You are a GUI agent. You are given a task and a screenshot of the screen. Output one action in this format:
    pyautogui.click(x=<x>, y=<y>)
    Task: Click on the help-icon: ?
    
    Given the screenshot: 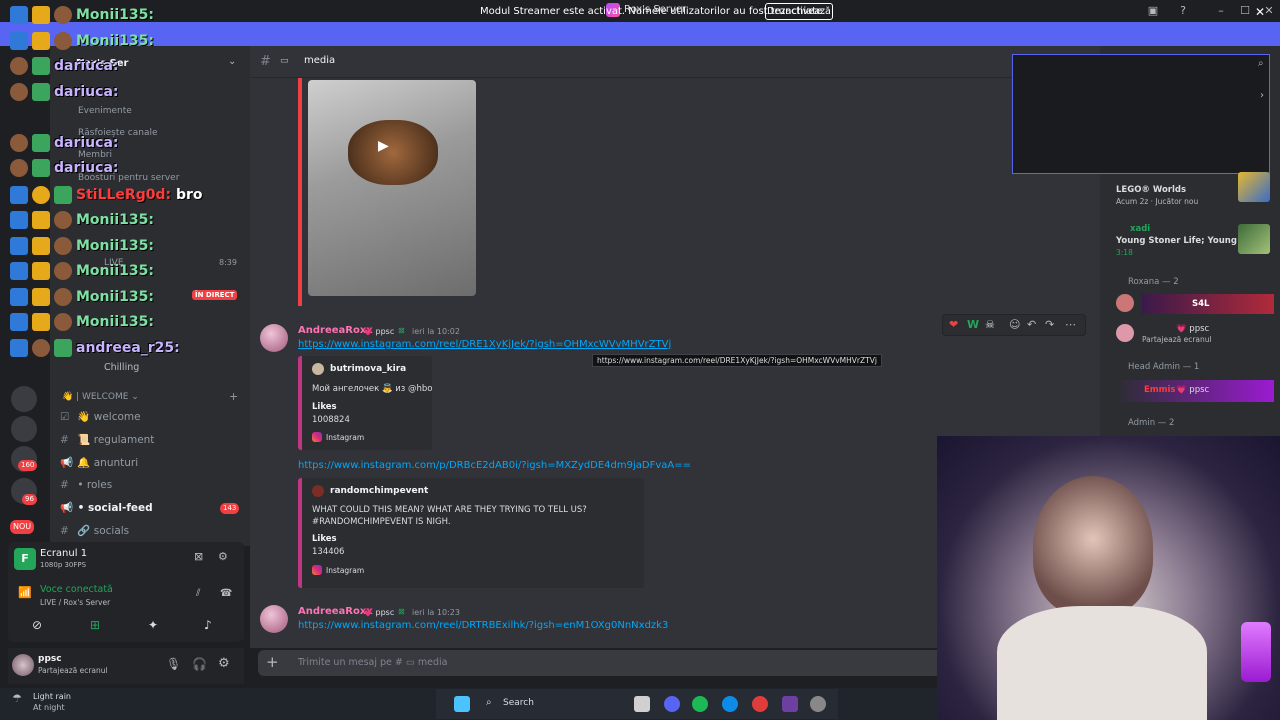 What is the action you would take?
    pyautogui.click(x=1183, y=11)
    